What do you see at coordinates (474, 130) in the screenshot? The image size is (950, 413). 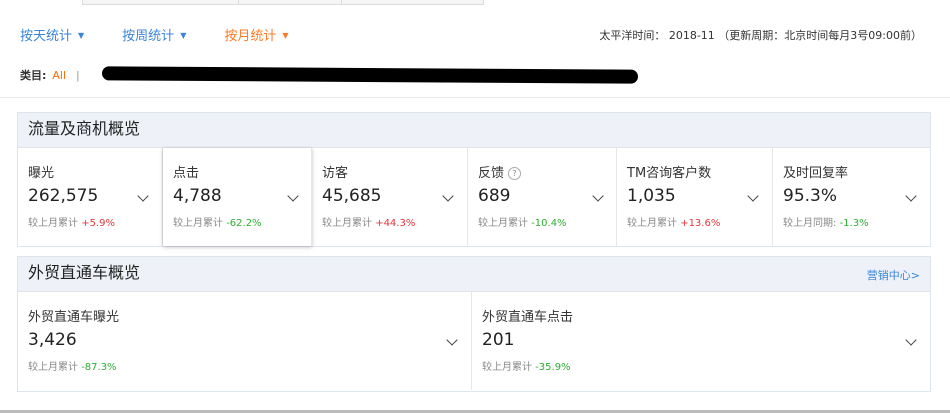 I see `panel-header: 流量及商机概览` at bounding box center [474, 130].